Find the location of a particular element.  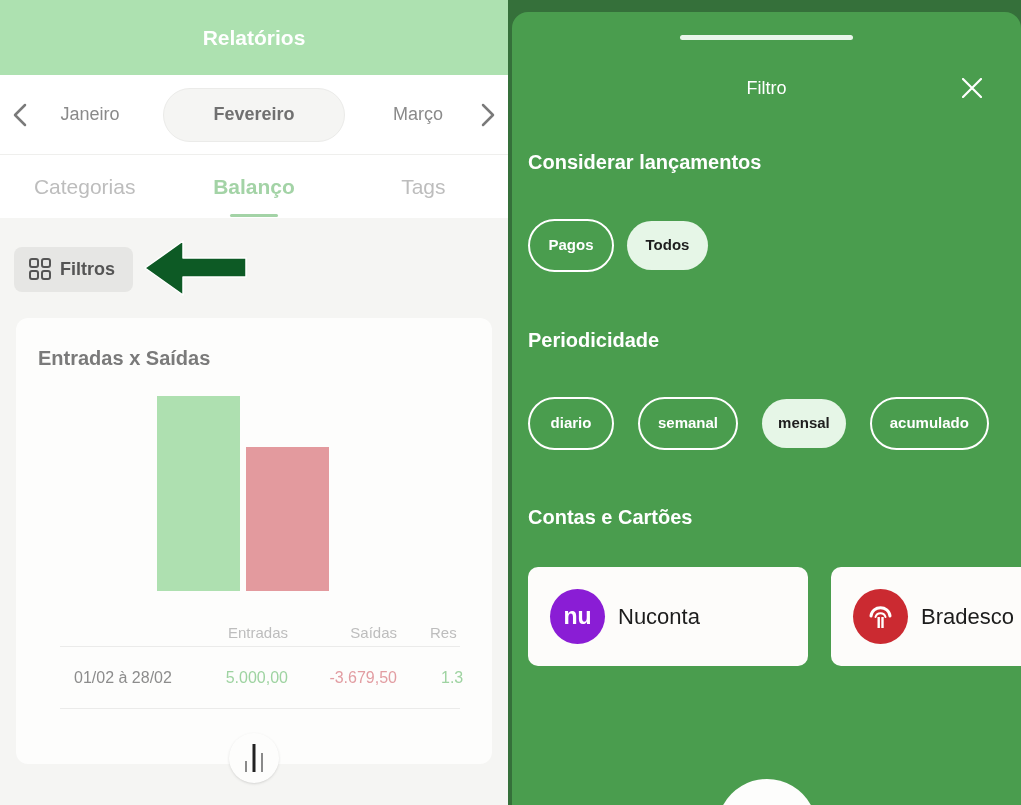

account-card: nu Nuconta is located at coordinates (668, 616).